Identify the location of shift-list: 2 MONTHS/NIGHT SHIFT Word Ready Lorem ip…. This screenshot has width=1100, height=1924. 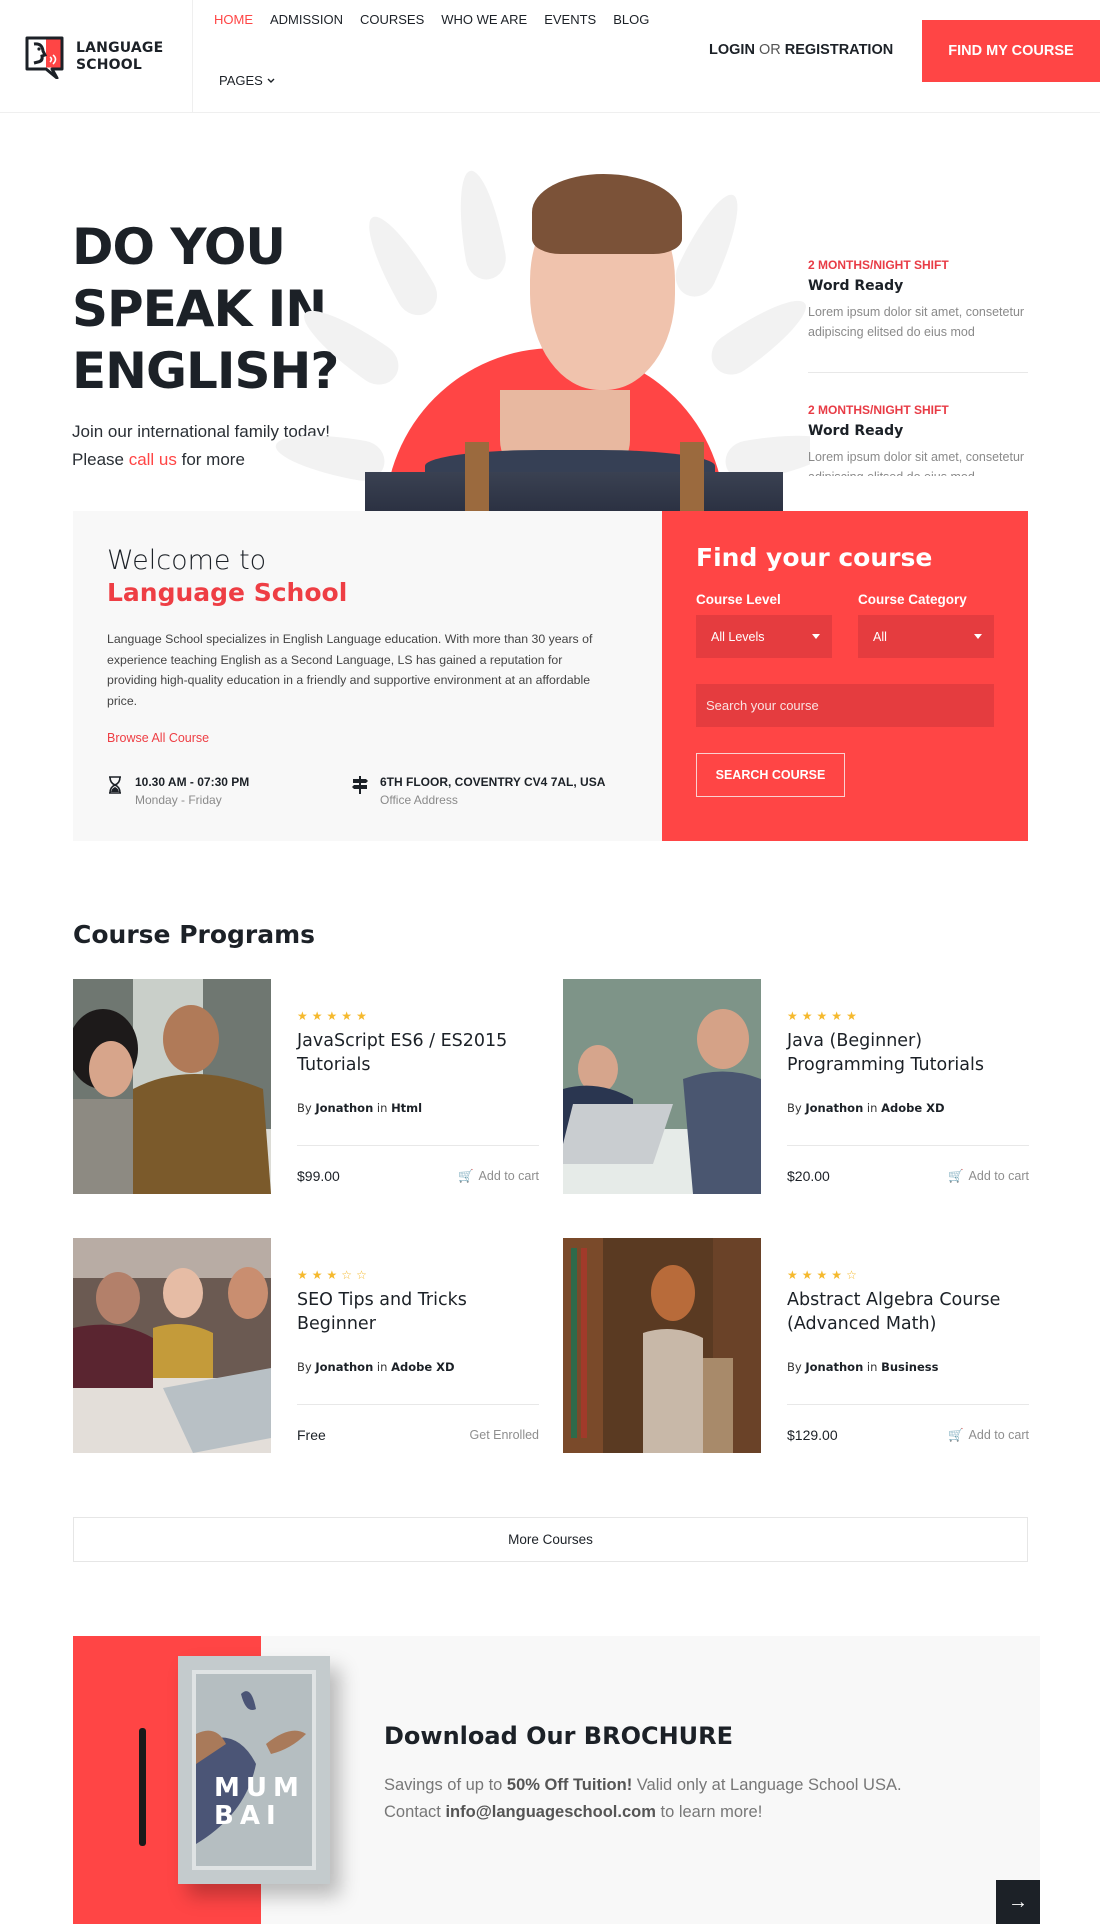
(918, 367).